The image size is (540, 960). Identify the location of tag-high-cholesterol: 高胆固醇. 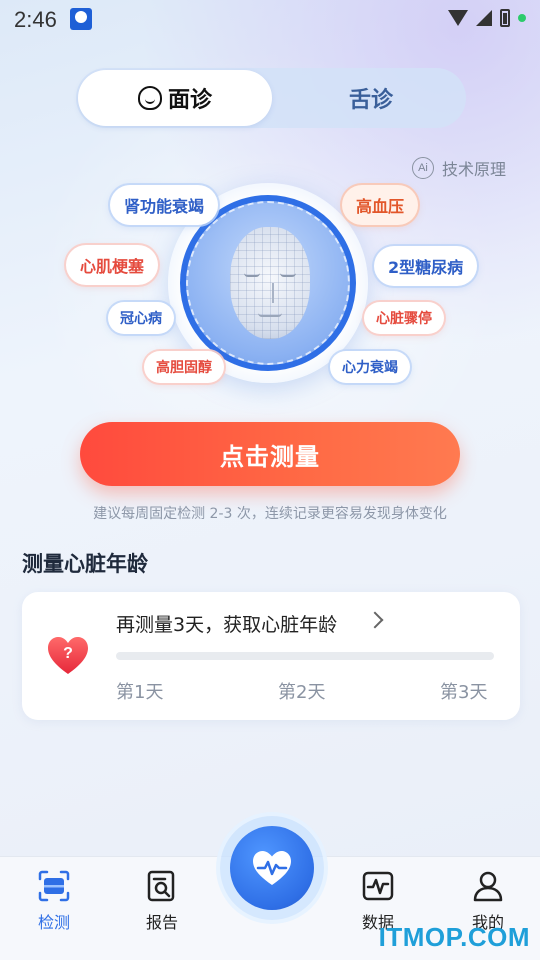
(184, 367).